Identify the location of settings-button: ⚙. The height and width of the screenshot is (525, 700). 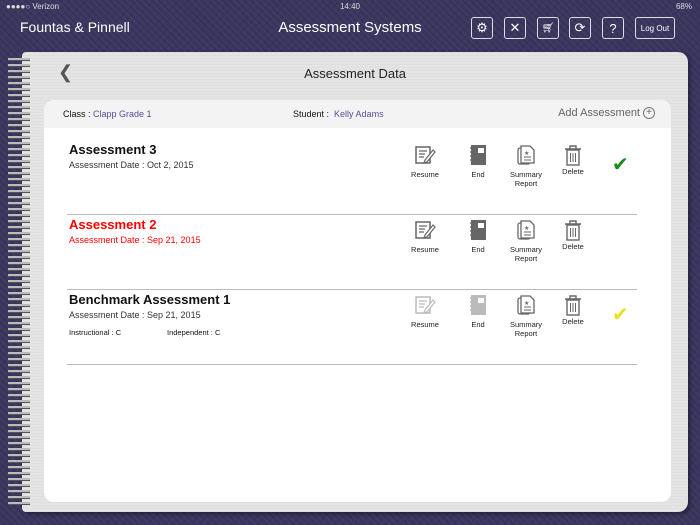
(482, 28).